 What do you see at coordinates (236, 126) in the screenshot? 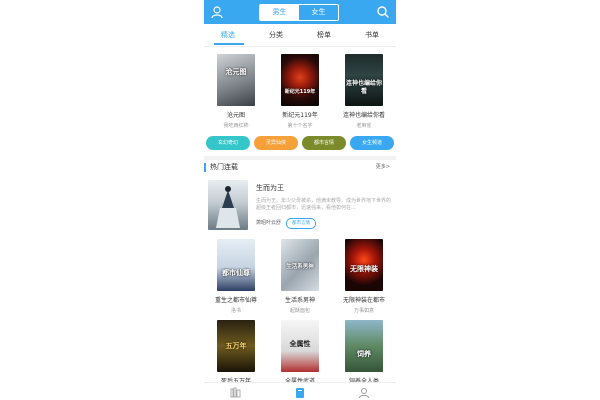
I see `book-author: 我吃西红柿` at bounding box center [236, 126].